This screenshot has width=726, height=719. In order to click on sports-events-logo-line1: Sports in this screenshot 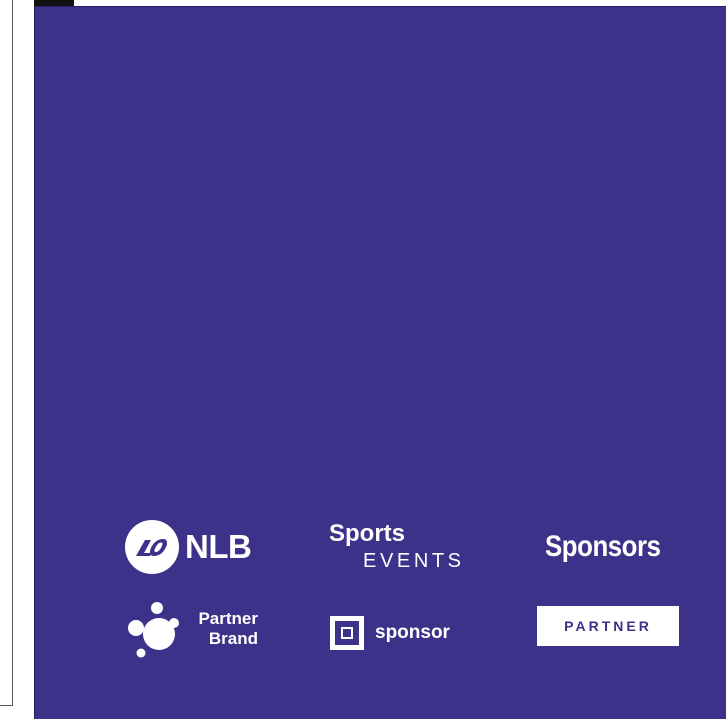, I will do `click(367, 533)`.